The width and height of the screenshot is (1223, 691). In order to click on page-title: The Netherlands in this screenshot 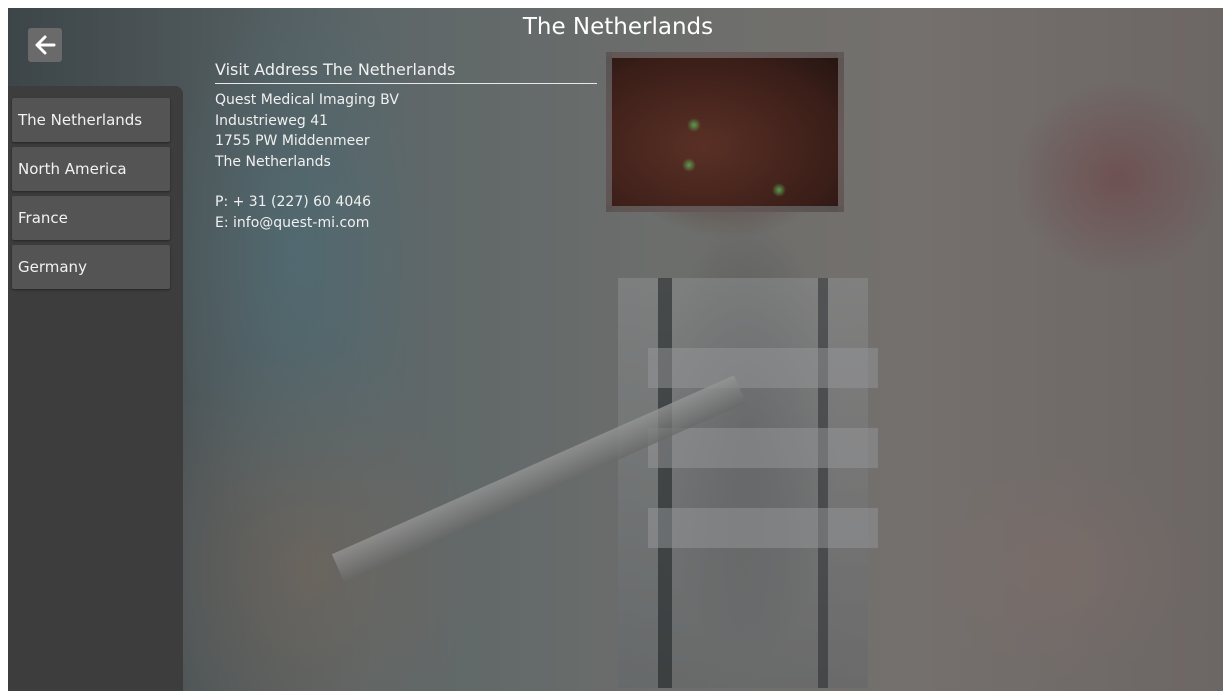, I will do `click(618, 27)`.